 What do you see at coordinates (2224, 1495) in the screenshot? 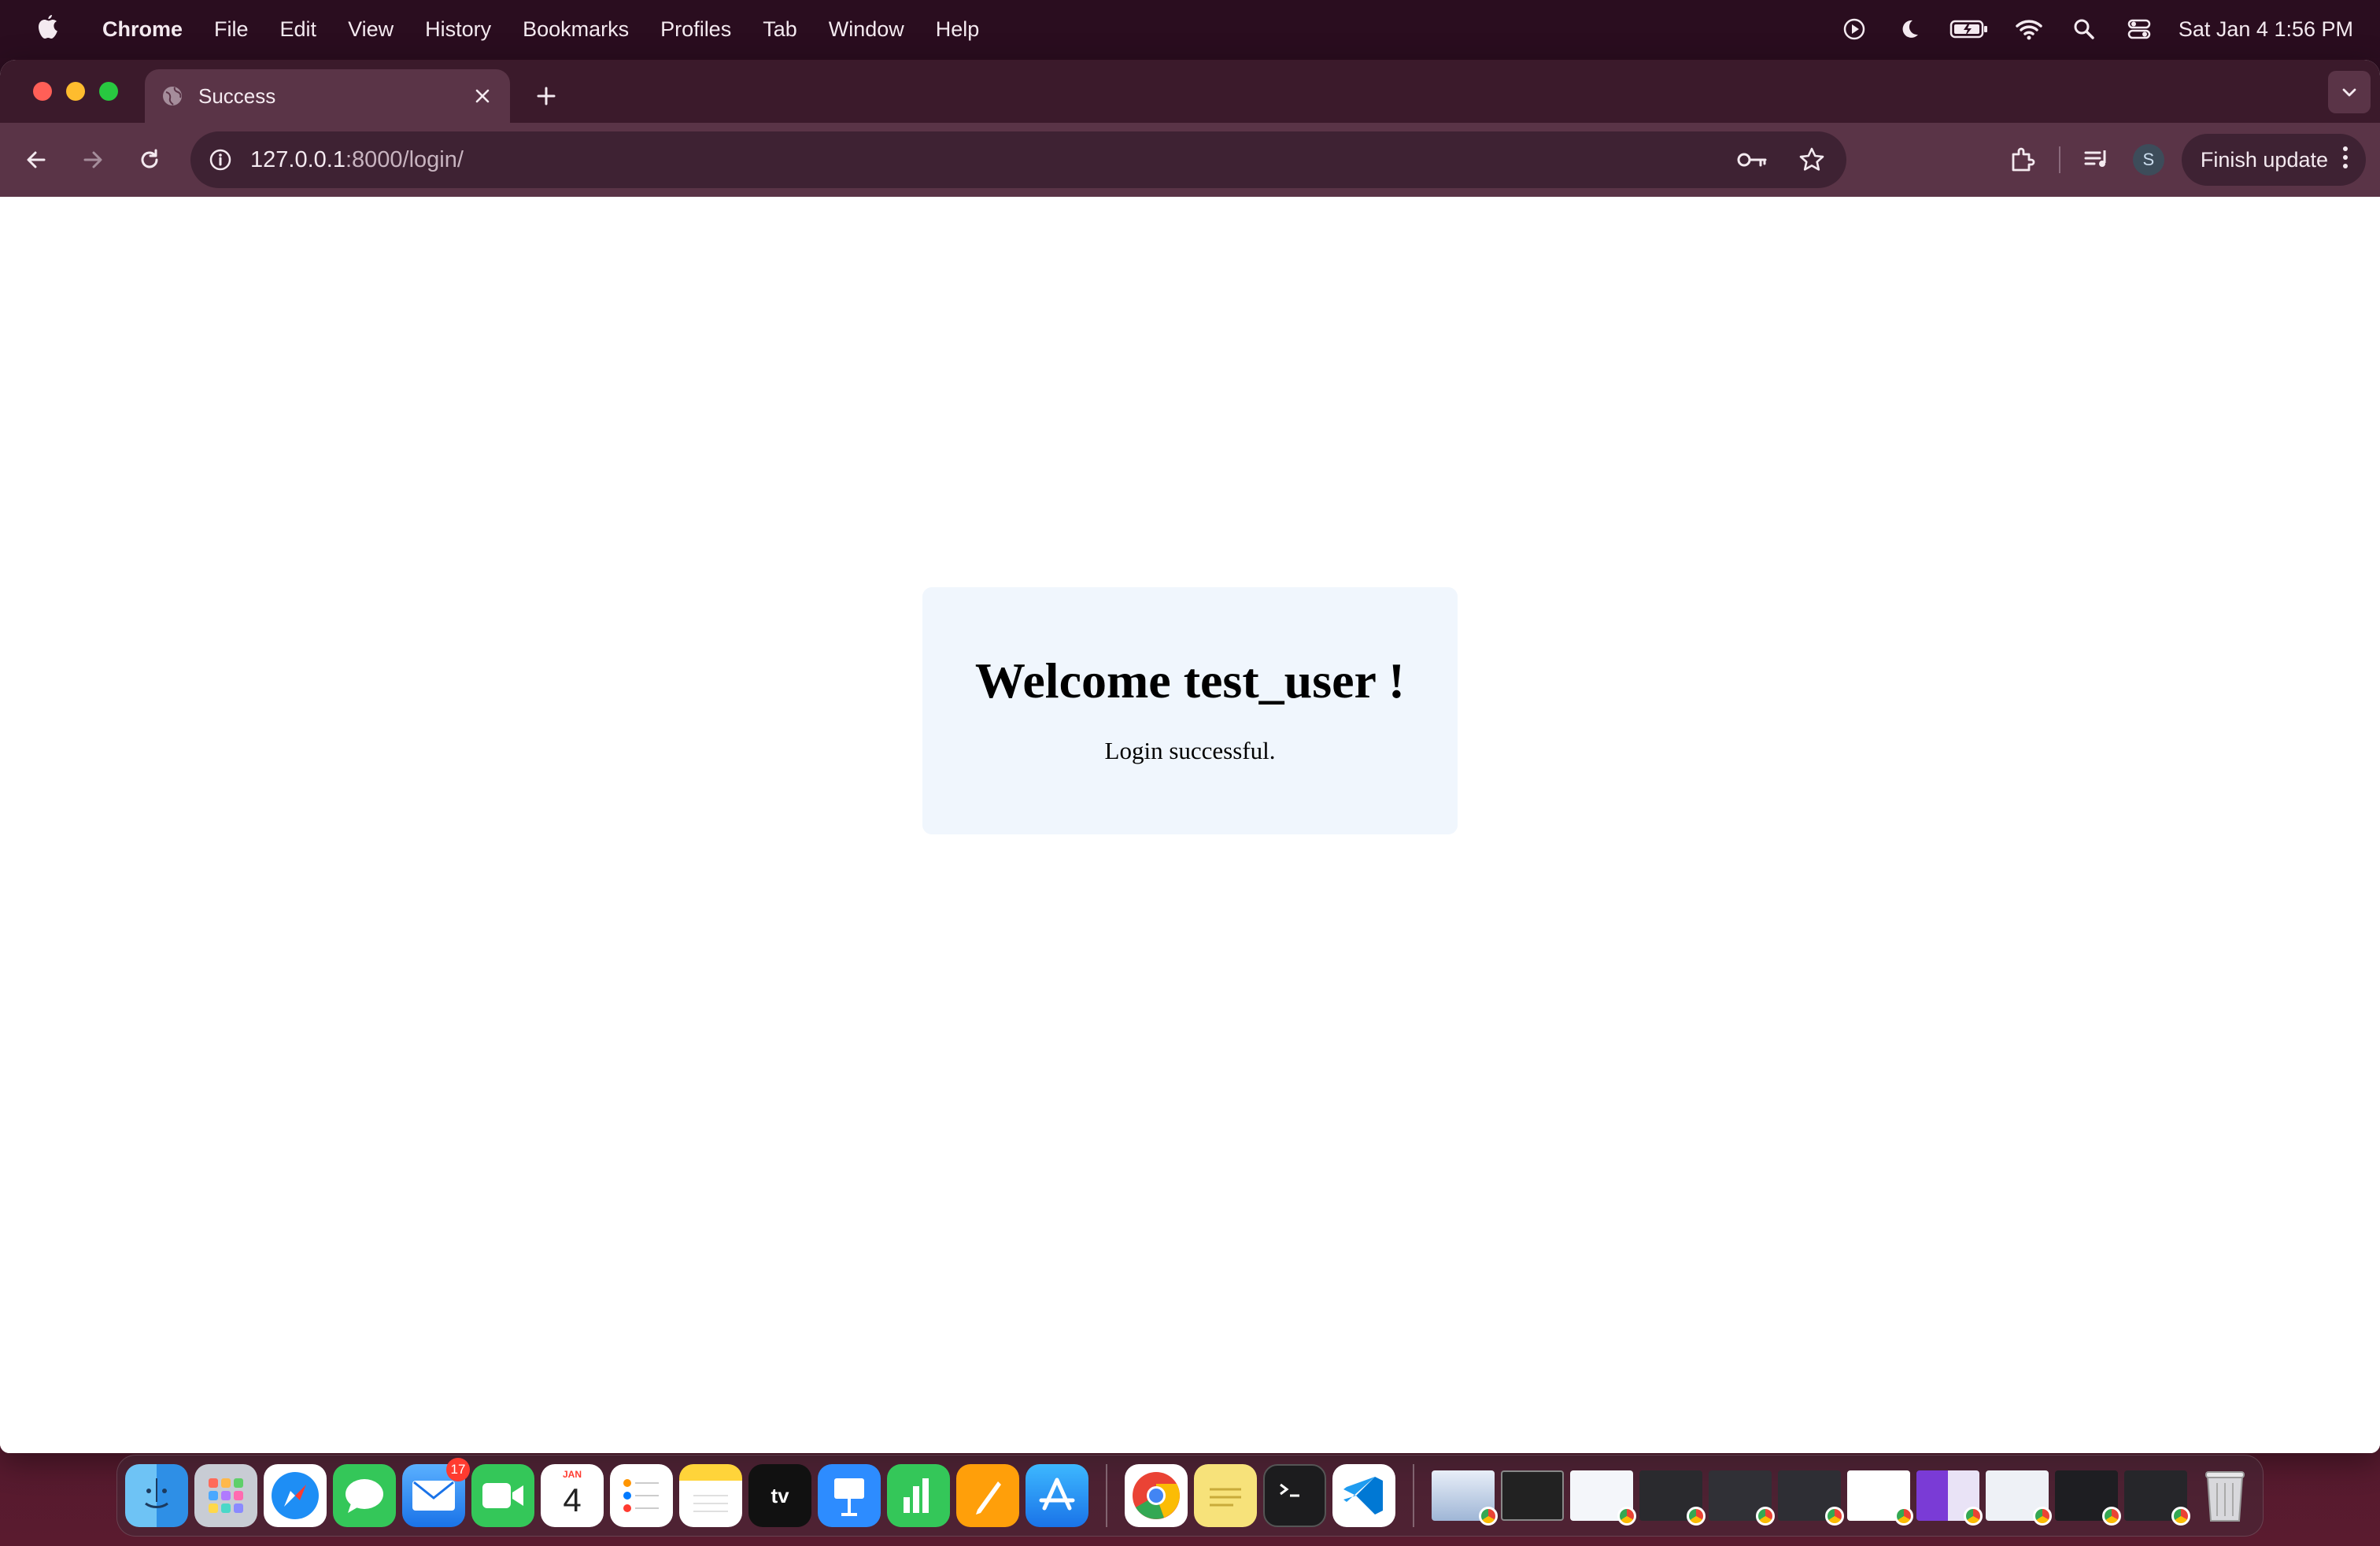
I see `trash-icon` at bounding box center [2224, 1495].